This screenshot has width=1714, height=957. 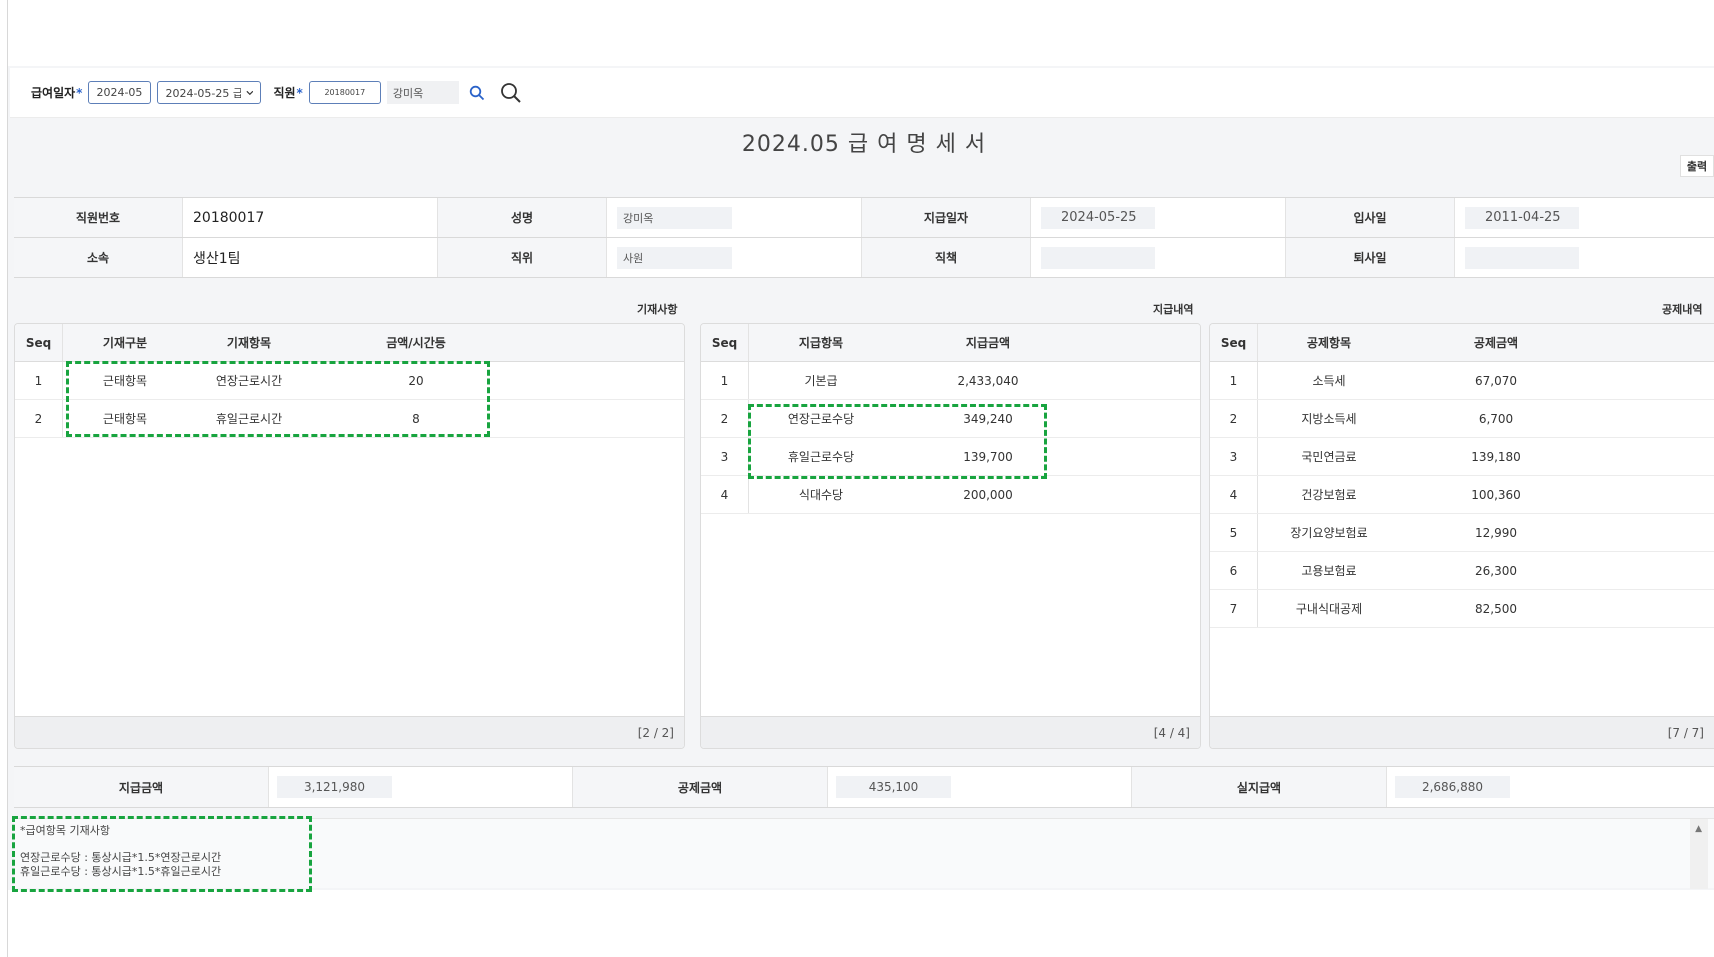 What do you see at coordinates (1098, 257) in the screenshot?
I see `role-value` at bounding box center [1098, 257].